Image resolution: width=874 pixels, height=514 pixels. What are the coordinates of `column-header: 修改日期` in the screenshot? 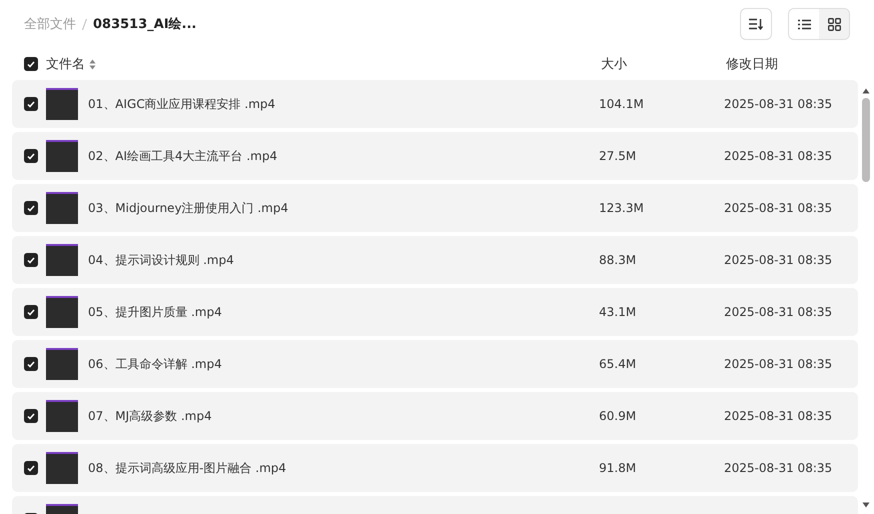 It's located at (752, 64).